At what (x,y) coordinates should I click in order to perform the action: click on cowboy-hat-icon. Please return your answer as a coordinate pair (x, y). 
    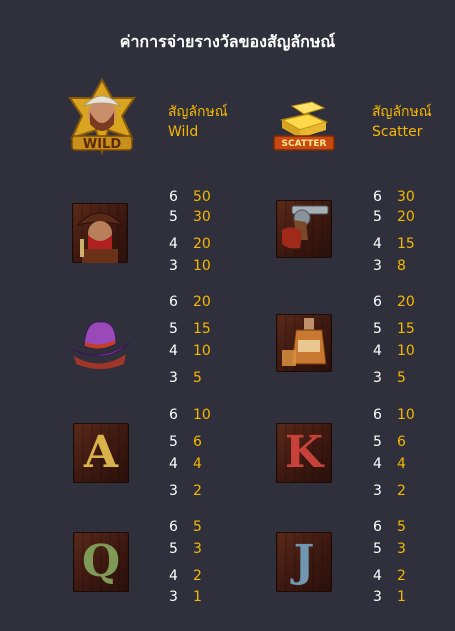
    Looking at the image, I should click on (100, 342).